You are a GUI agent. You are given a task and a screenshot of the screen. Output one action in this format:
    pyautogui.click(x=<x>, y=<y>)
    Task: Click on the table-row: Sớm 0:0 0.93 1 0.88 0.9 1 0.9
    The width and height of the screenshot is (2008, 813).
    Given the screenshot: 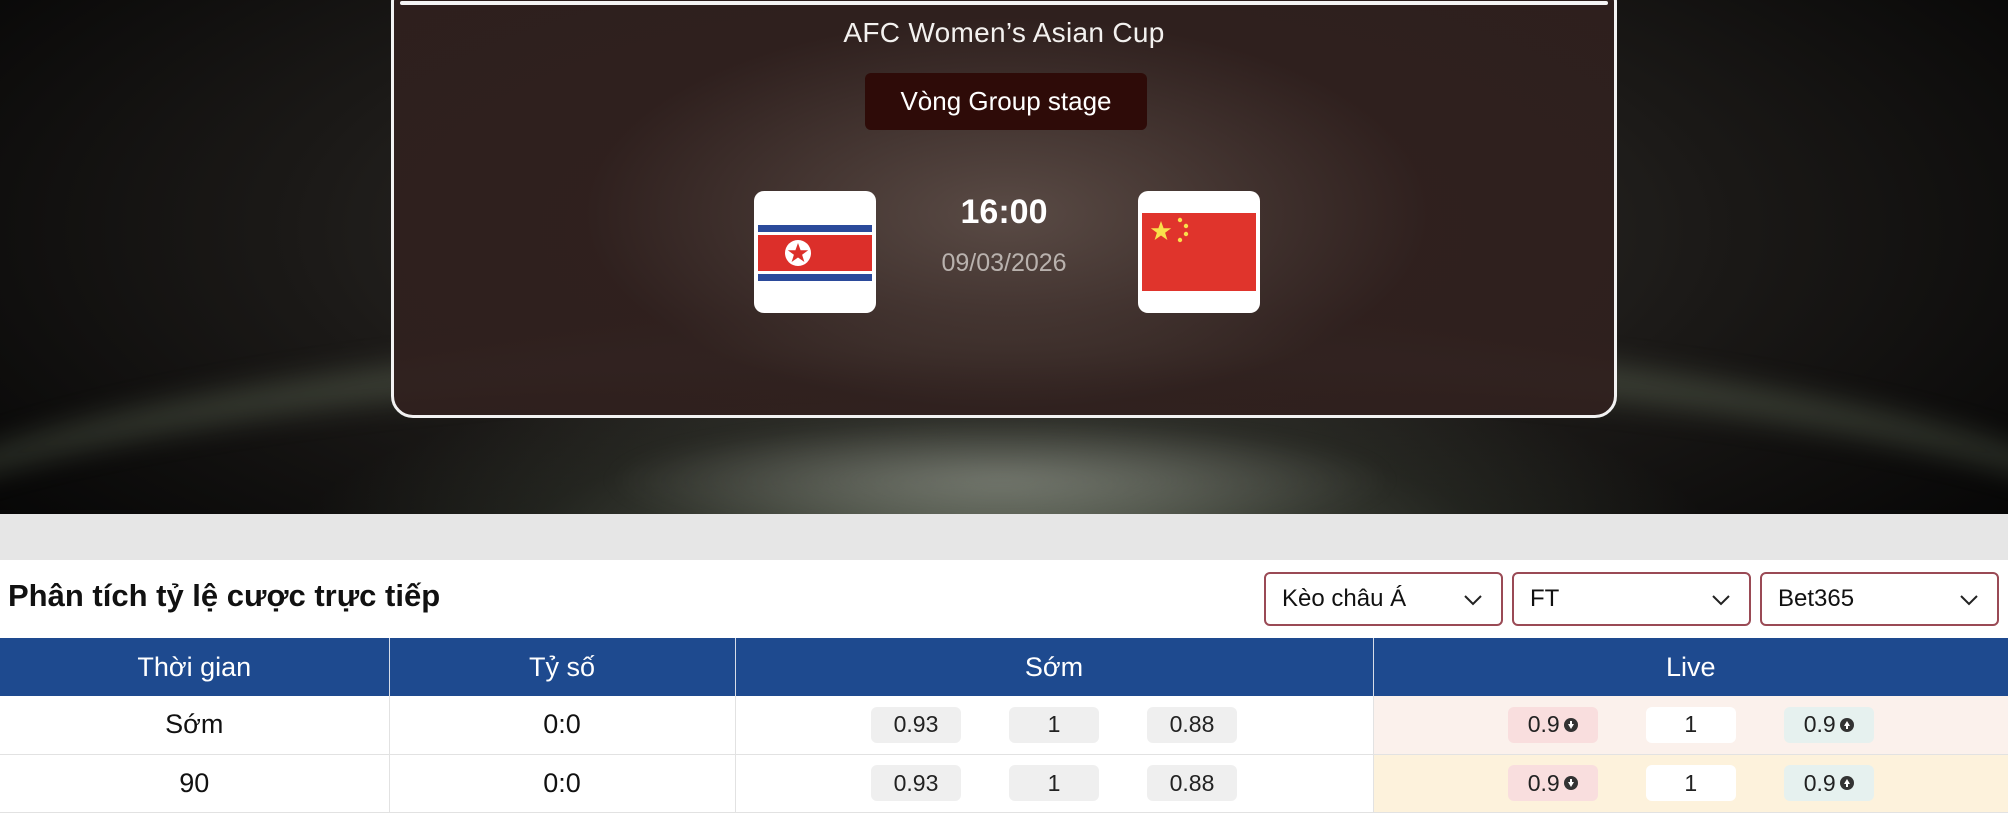 What is the action you would take?
    pyautogui.click(x=1004, y=725)
    